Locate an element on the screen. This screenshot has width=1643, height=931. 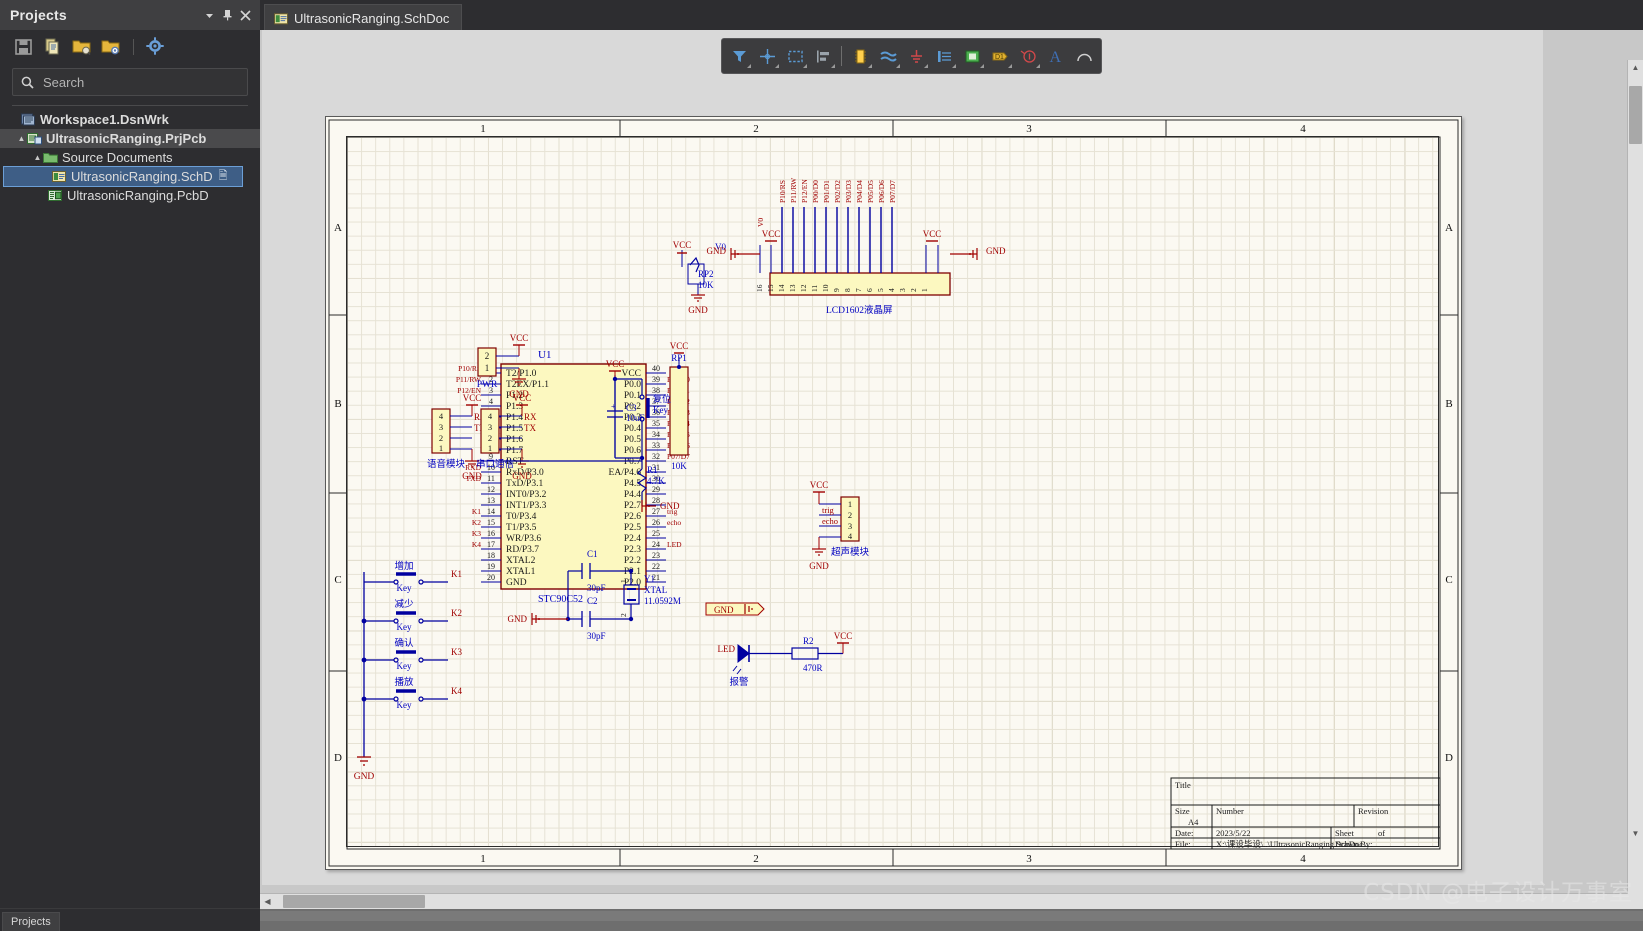
vertical-scroll-thumb is located at coordinates (1635, 115).